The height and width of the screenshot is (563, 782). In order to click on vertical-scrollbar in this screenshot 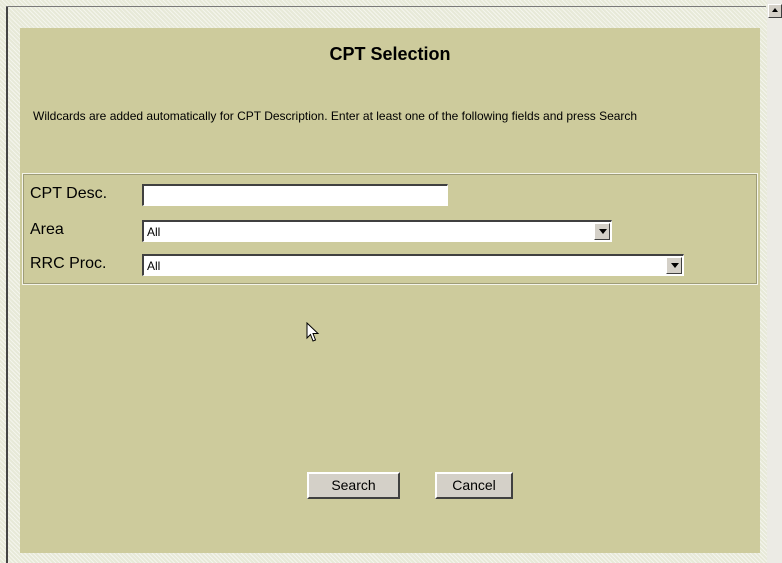, I will do `click(774, 281)`.